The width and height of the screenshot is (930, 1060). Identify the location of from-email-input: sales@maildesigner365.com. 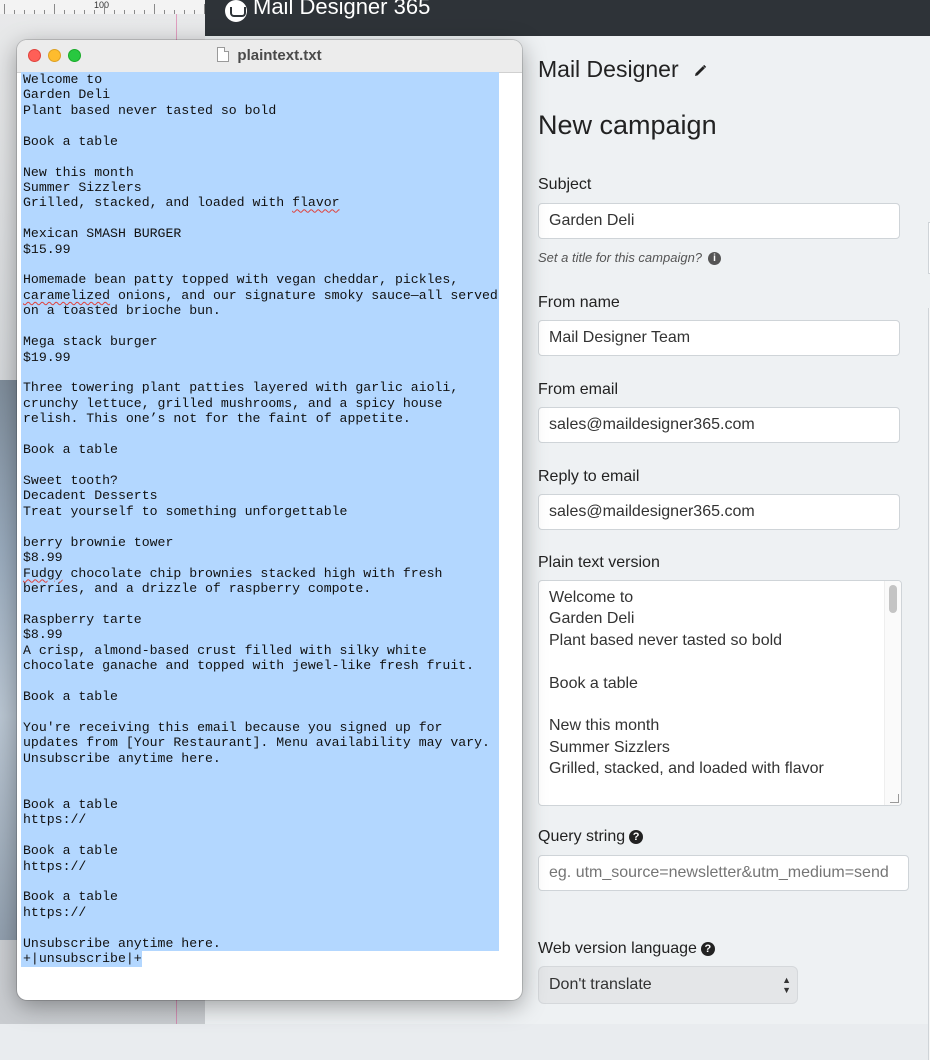
(719, 425).